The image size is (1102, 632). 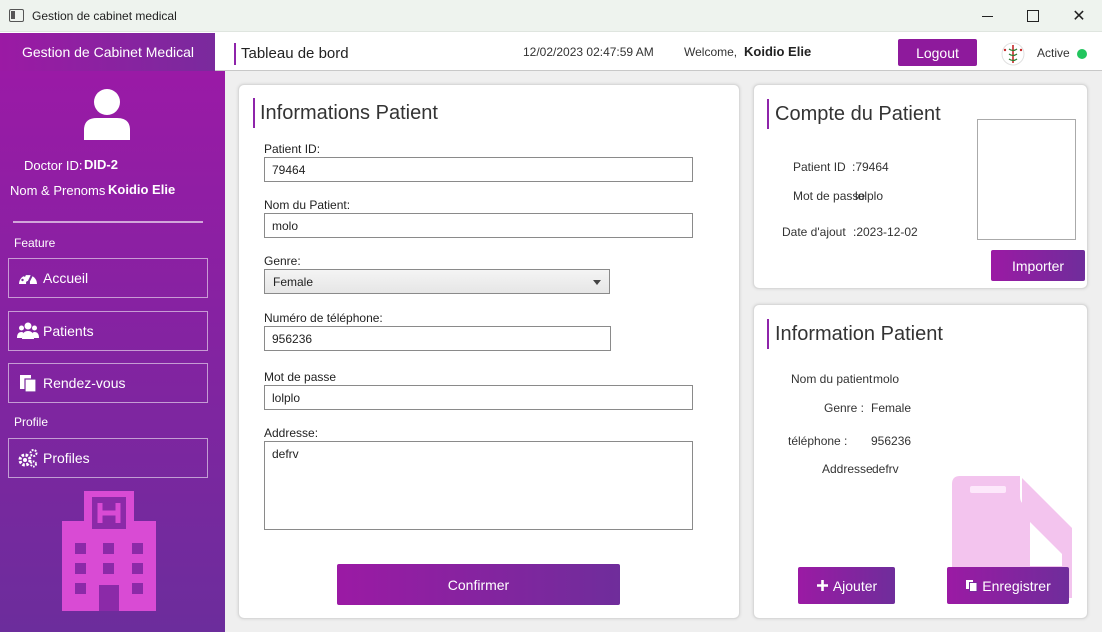 I want to click on sidebar-item-label: Profiles, so click(x=66, y=458).